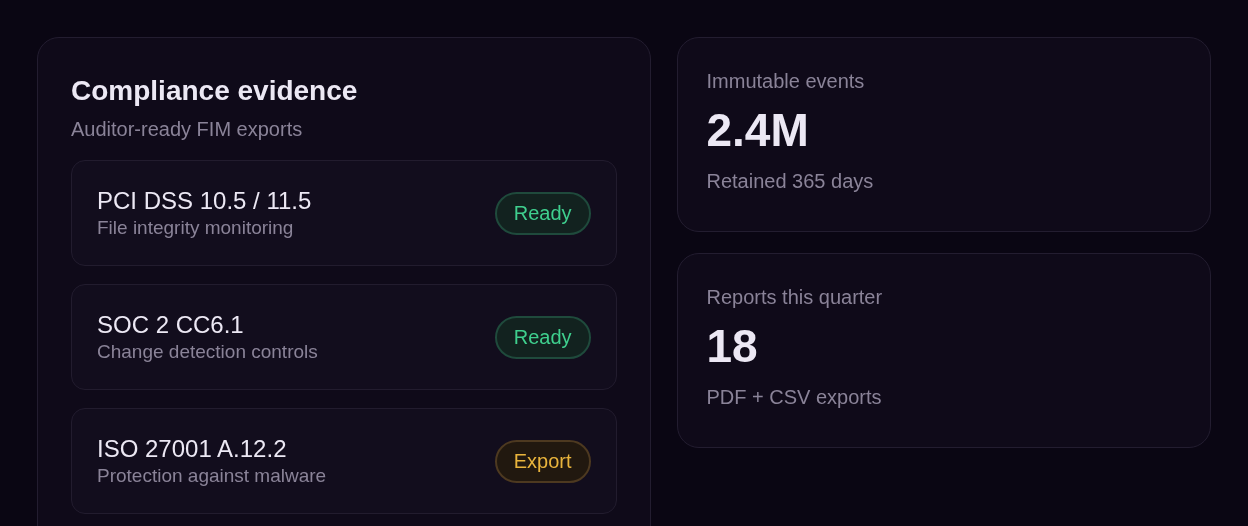 The width and height of the screenshot is (1248, 526). What do you see at coordinates (204, 201) in the screenshot?
I see `evidence-name: PCI DSS 10.5 / 11.5` at bounding box center [204, 201].